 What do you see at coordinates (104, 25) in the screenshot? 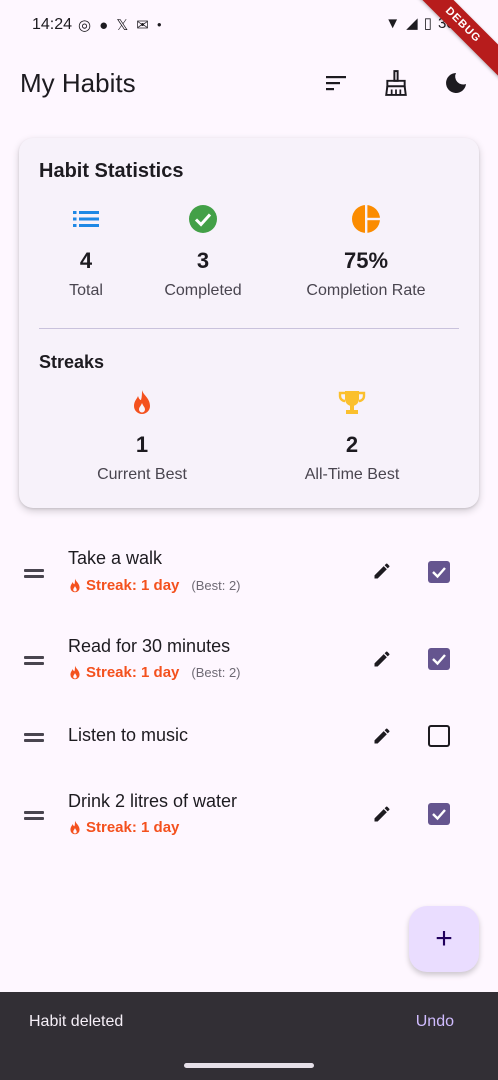
I see `chat-icon: ●` at bounding box center [104, 25].